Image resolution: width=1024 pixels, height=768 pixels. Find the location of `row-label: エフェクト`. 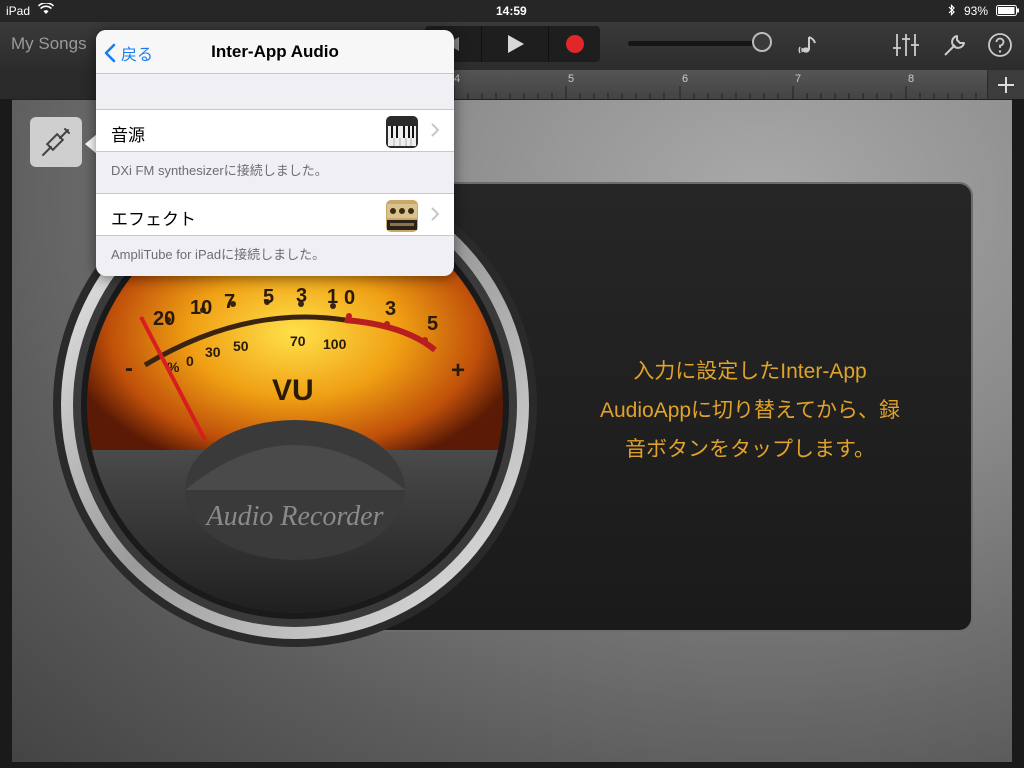

row-label: エフェクト is located at coordinates (153, 219).